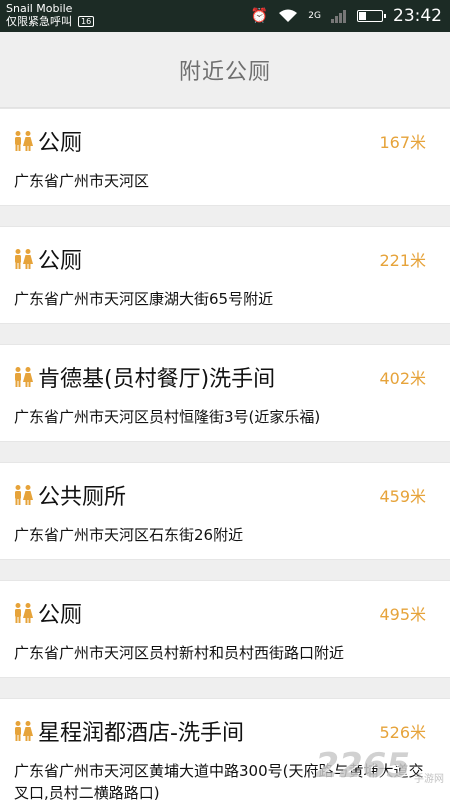 The height and width of the screenshot is (800, 450). What do you see at coordinates (82, 497) in the screenshot?
I see `toilet-name: 公共厕所` at bounding box center [82, 497].